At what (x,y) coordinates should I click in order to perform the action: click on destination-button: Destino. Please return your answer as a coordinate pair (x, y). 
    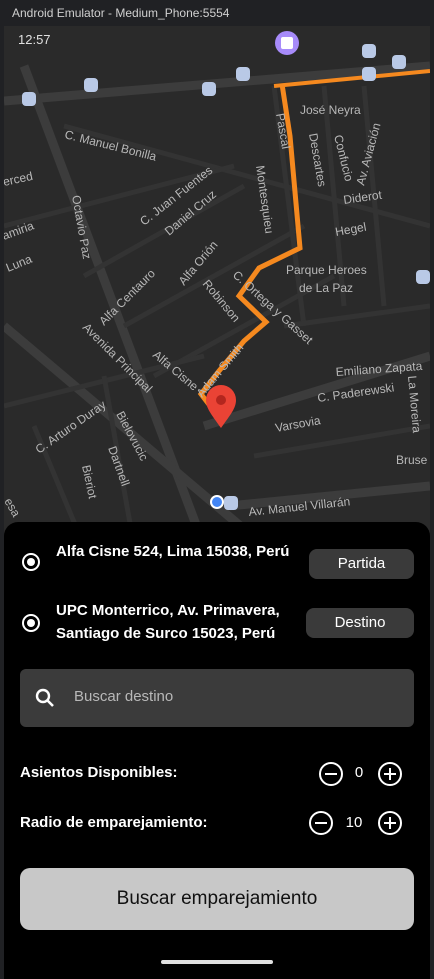
    Looking at the image, I should click on (360, 623).